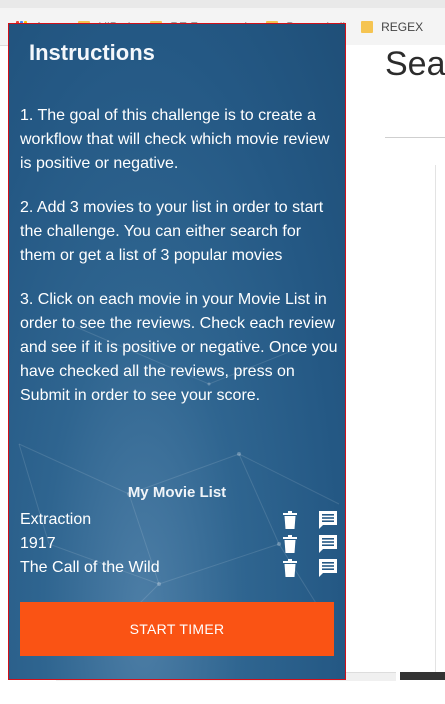  I want to click on movie-list-item: 1917, so click(179, 544).